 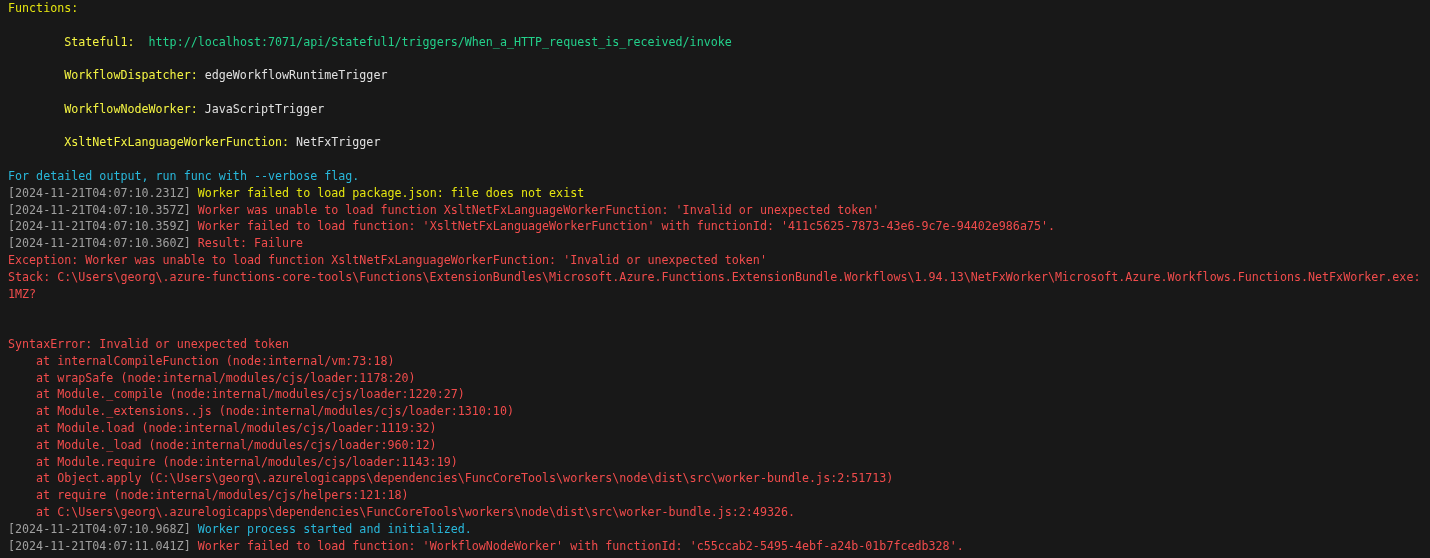 I want to click on section-heading: Functions:, so click(x=43, y=8).